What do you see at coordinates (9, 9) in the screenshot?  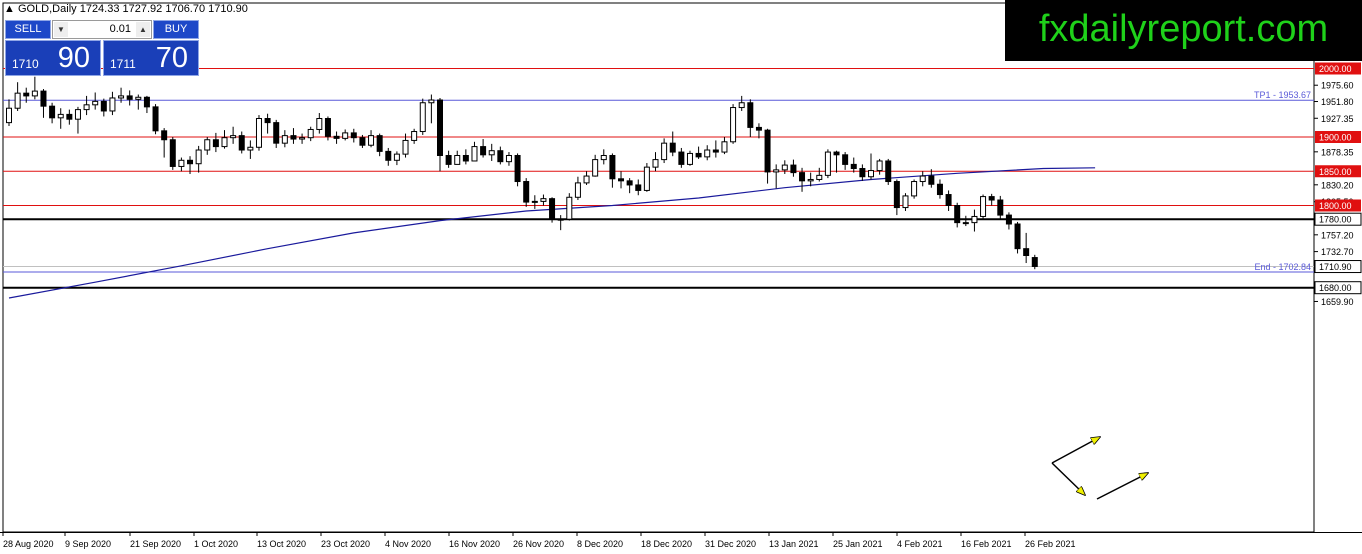 I see `collapse-triangle-icon: ▲` at bounding box center [9, 9].